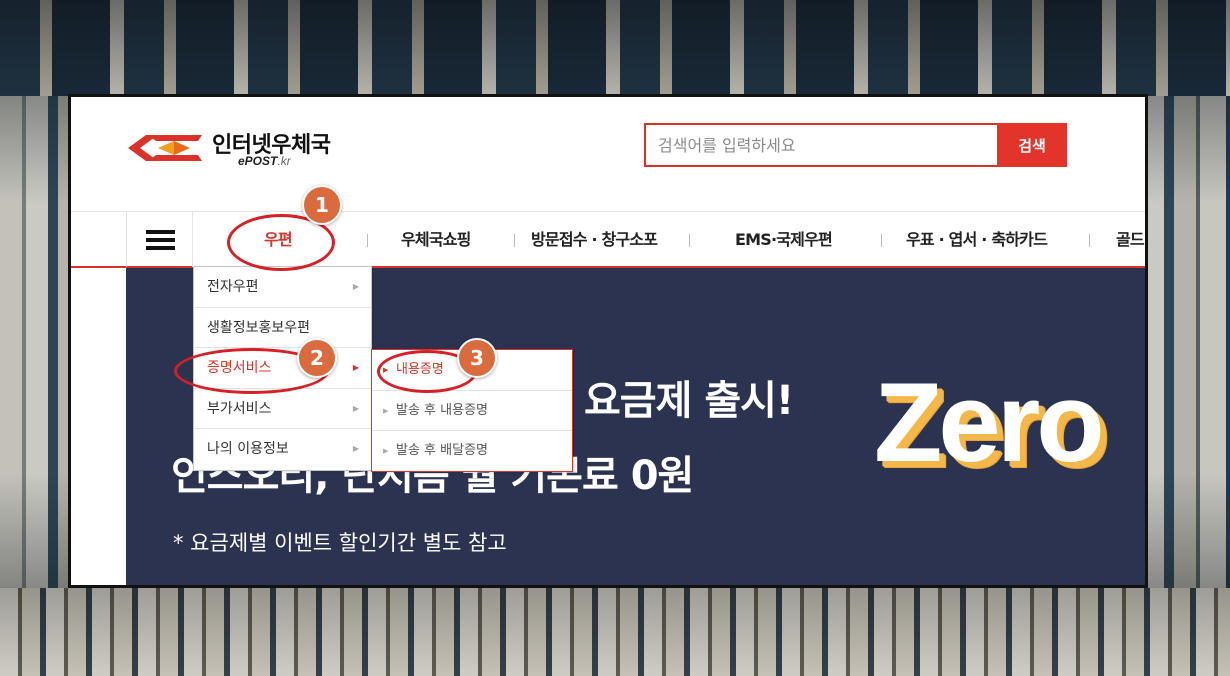 Image resolution: width=1230 pixels, height=676 pixels. What do you see at coordinates (608, 154) in the screenshot?
I see `site-header: 인터넷우체국 ePOST.kr 검색` at bounding box center [608, 154].